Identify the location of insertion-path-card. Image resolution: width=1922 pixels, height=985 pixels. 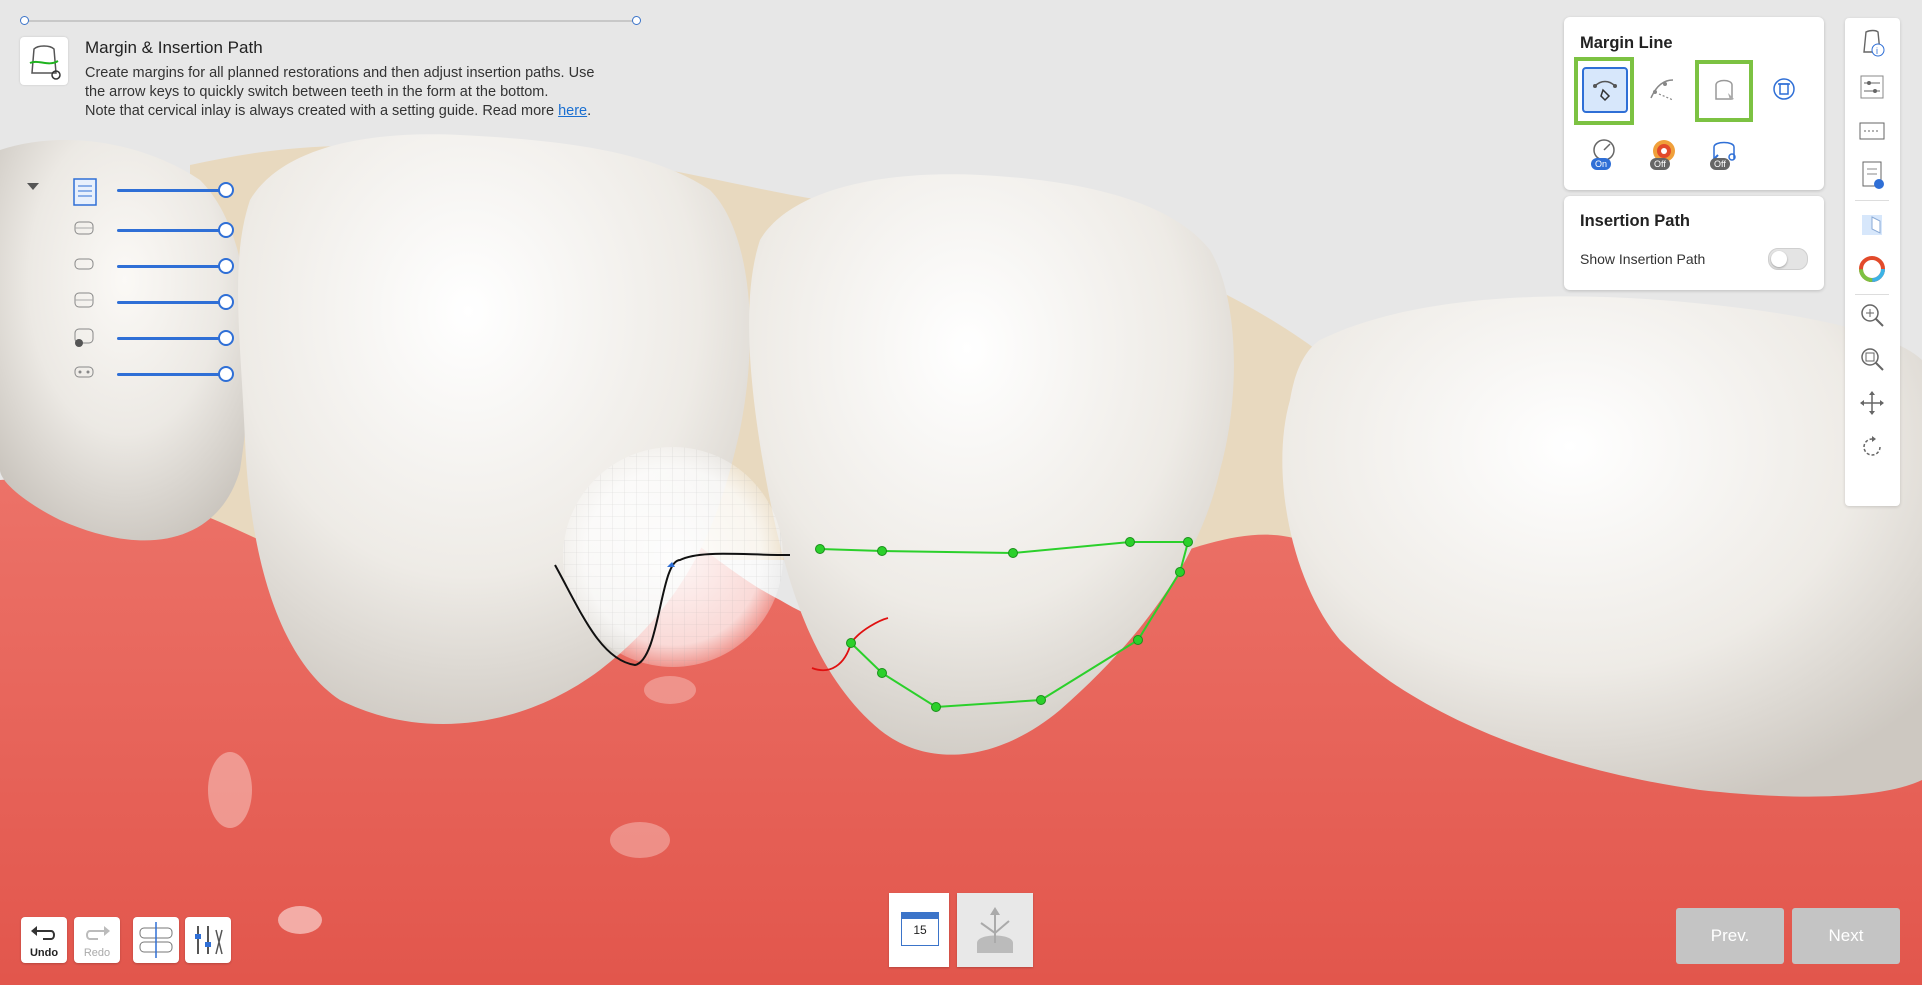
(995, 930).